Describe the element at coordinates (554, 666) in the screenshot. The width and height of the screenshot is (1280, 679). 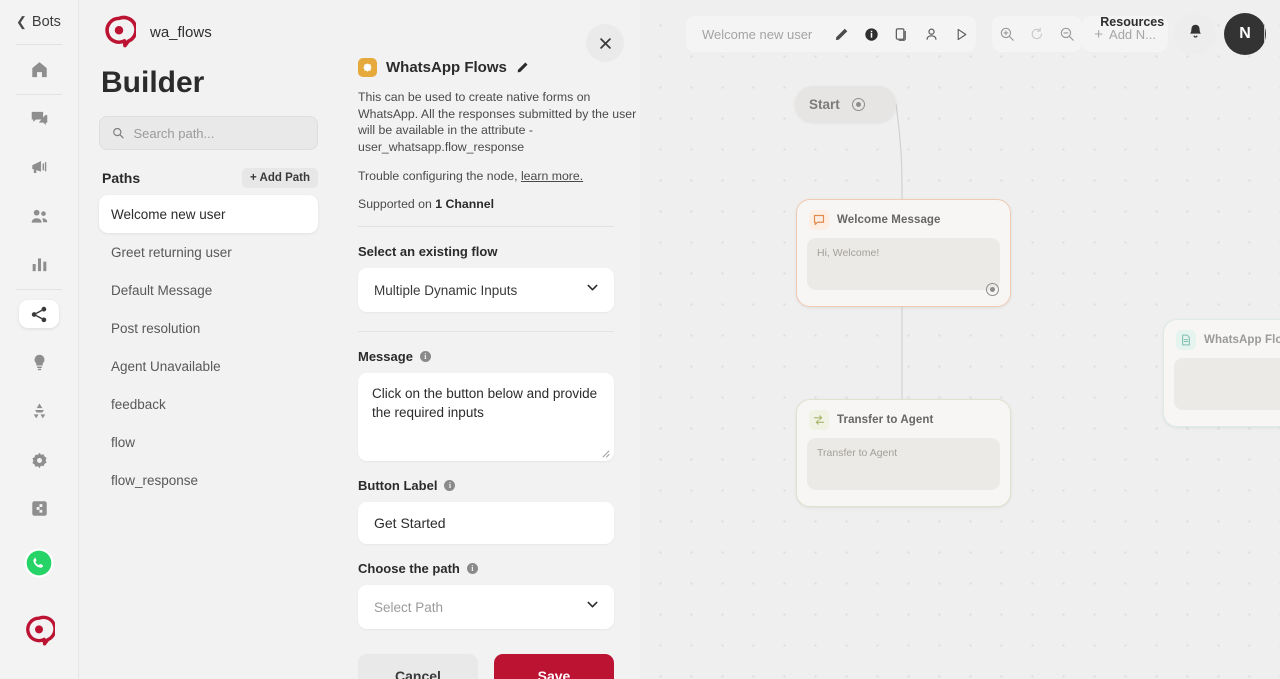
I see `save-button: Save` at that location.